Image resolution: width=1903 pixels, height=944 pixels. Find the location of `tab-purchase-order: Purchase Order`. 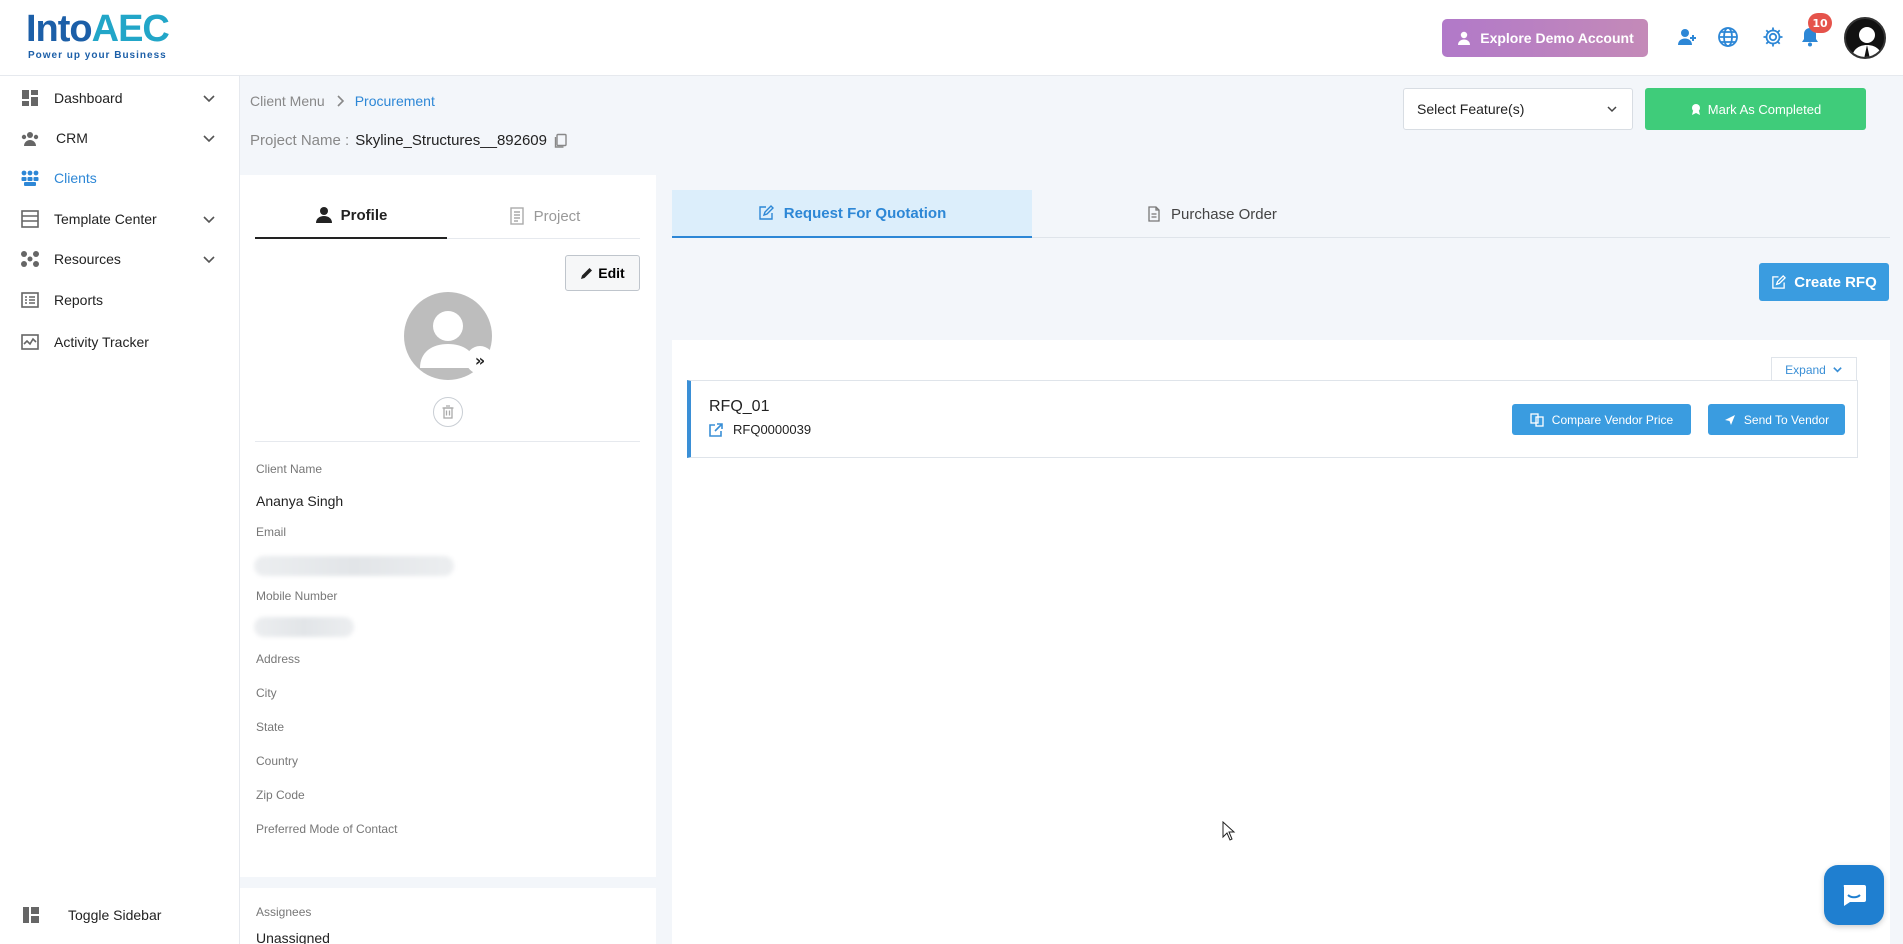

tab-purchase-order: Purchase Order is located at coordinates (1212, 214).